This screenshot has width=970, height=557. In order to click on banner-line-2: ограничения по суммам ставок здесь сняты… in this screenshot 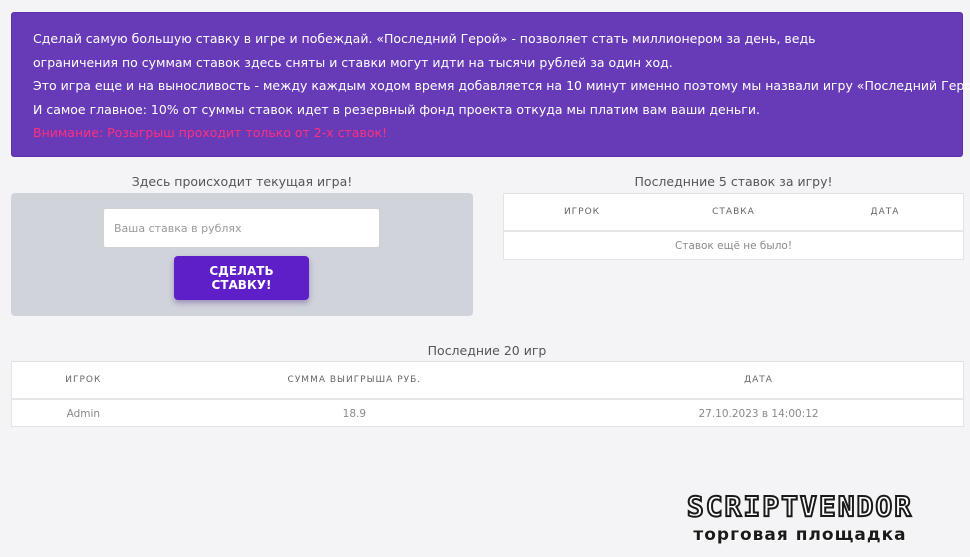, I will do `click(353, 62)`.